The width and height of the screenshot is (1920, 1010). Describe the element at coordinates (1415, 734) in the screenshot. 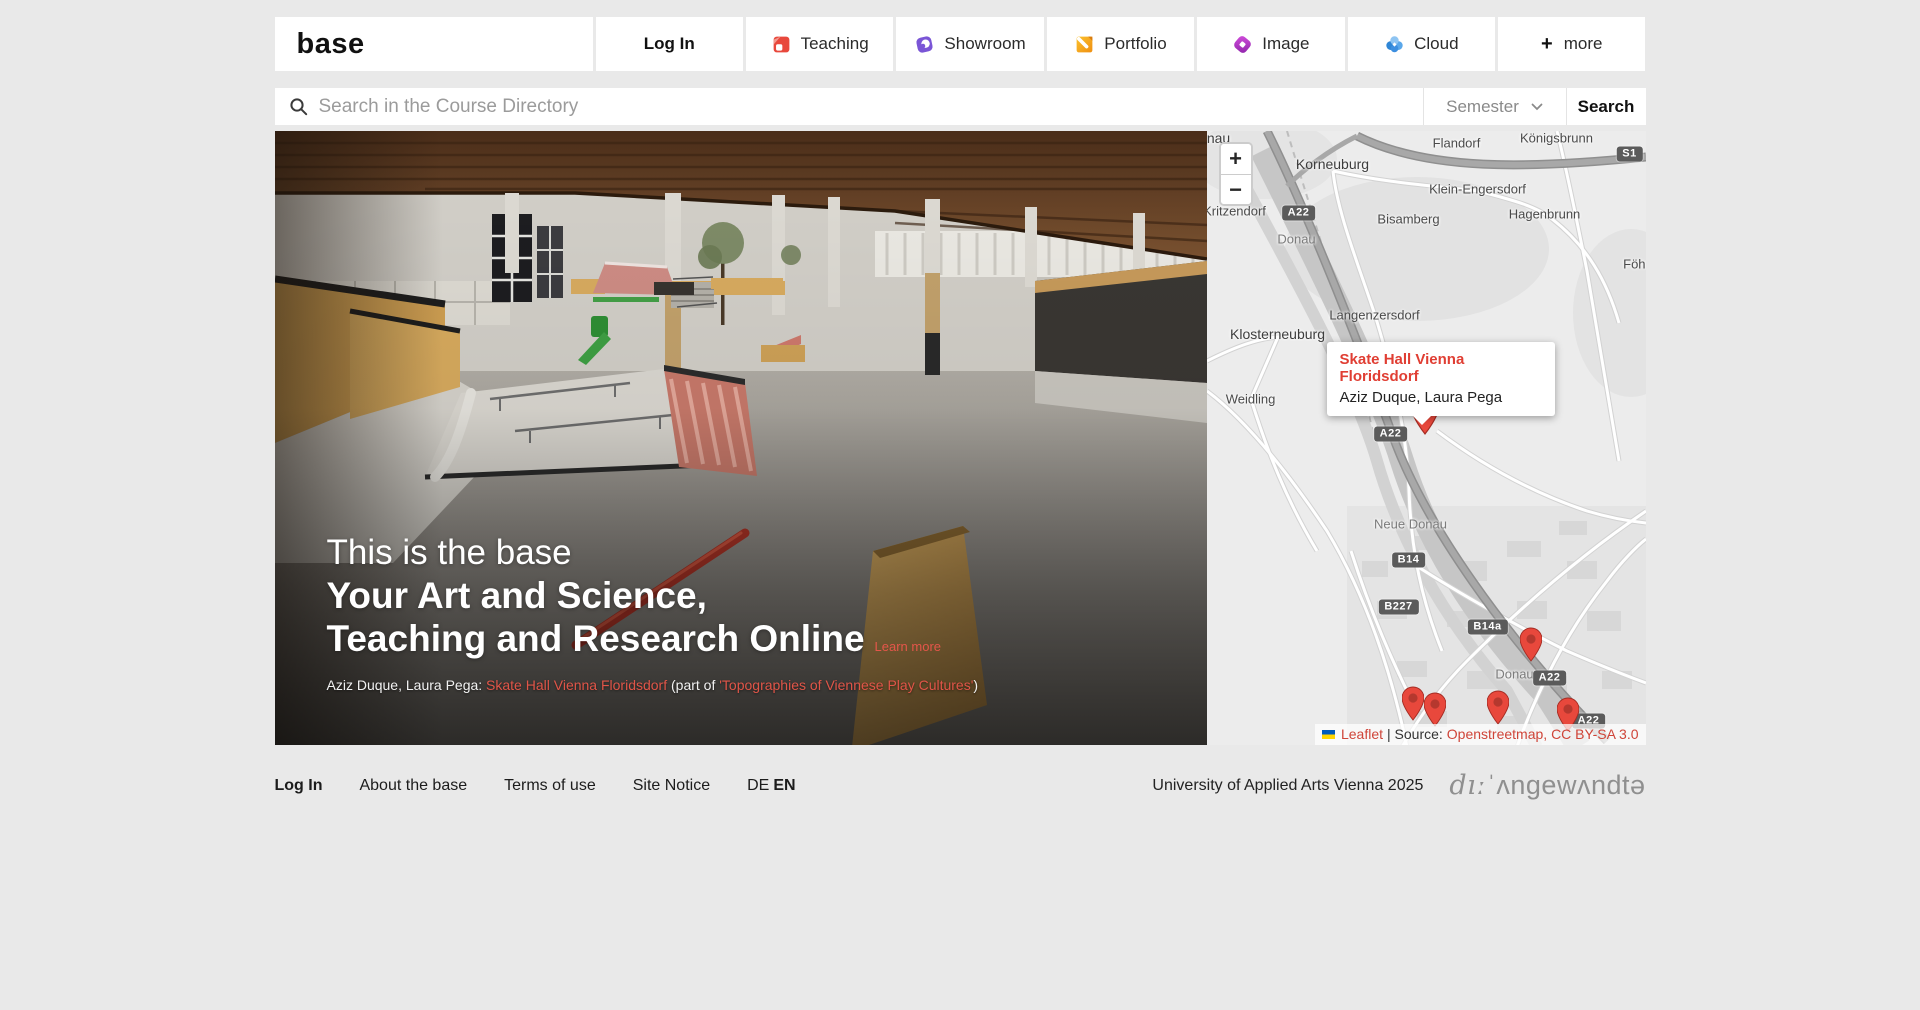

I see `attribution-divider: | Source:` at that location.